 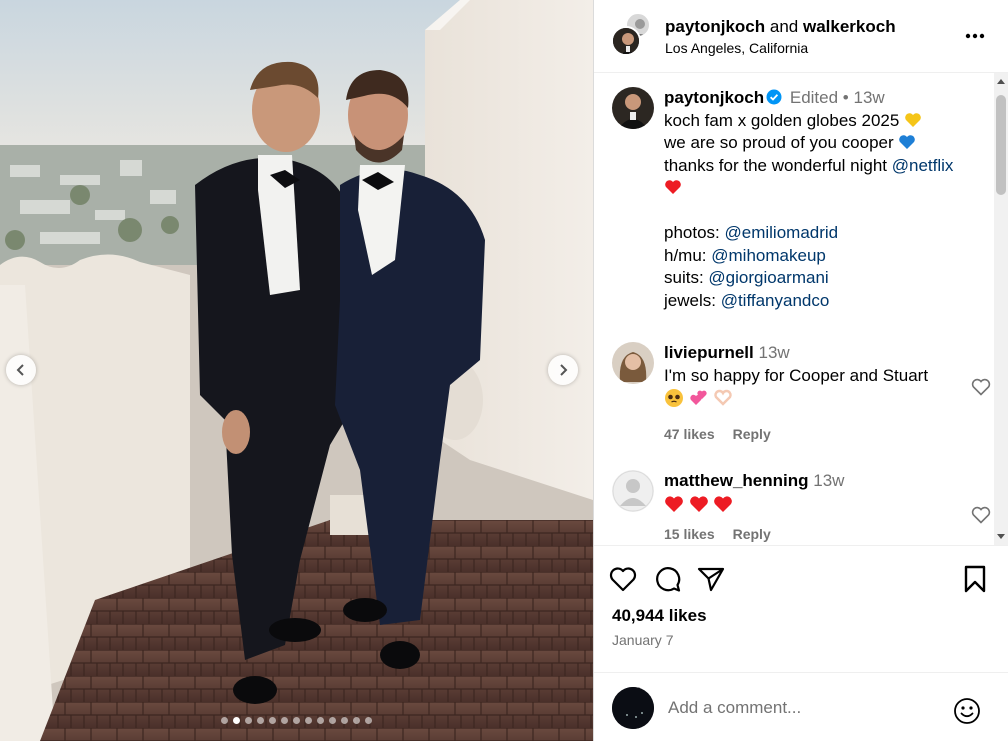 I want to click on scrollbar-thumb, so click(x=1001, y=145).